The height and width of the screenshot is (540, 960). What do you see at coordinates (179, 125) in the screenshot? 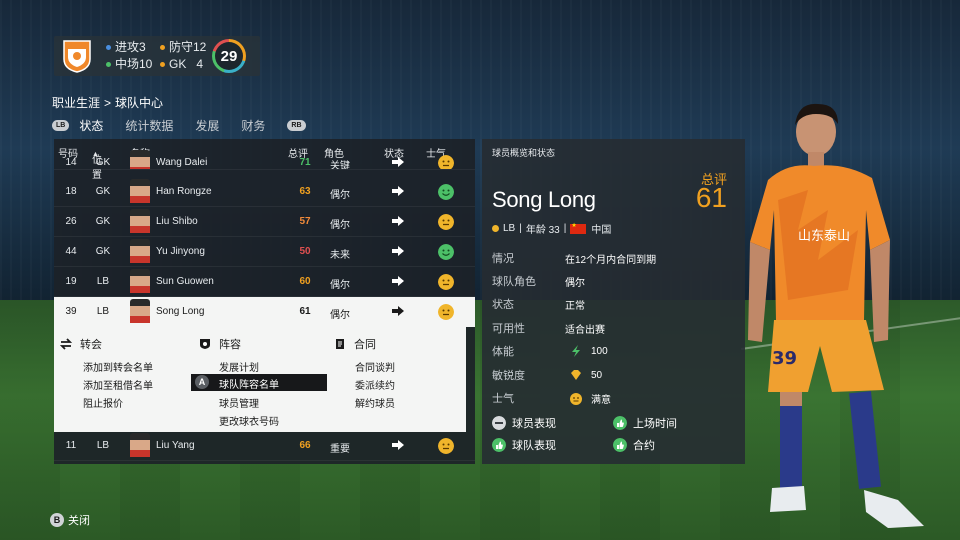
I see `tab-bar: LB 状态 统计数据 发展 财务 RB` at bounding box center [179, 125].